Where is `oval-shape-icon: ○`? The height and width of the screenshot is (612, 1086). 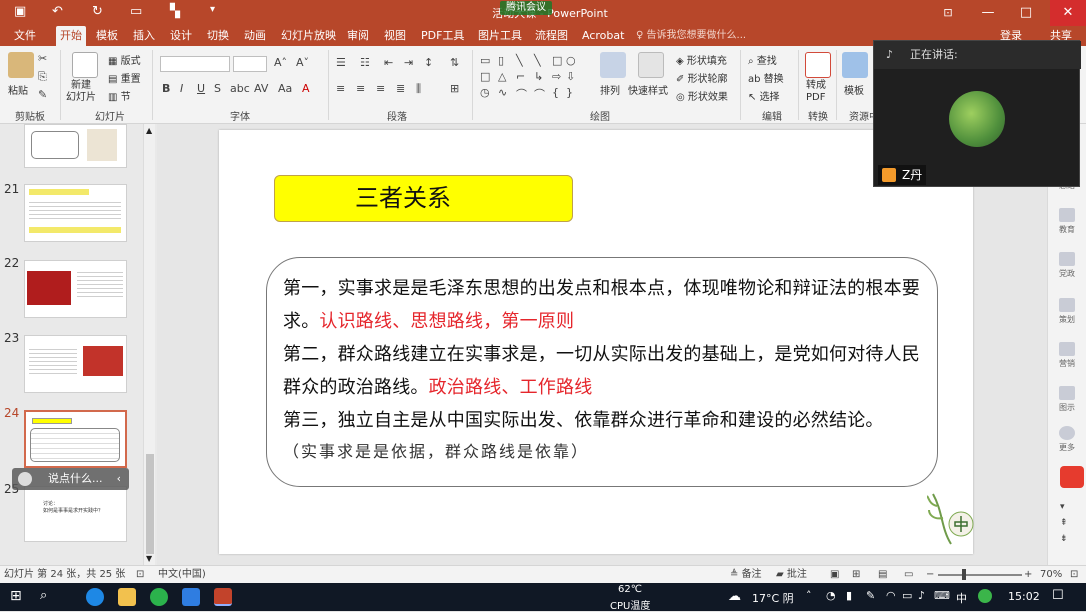
oval-shape-icon: ○ is located at coordinates (571, 60).